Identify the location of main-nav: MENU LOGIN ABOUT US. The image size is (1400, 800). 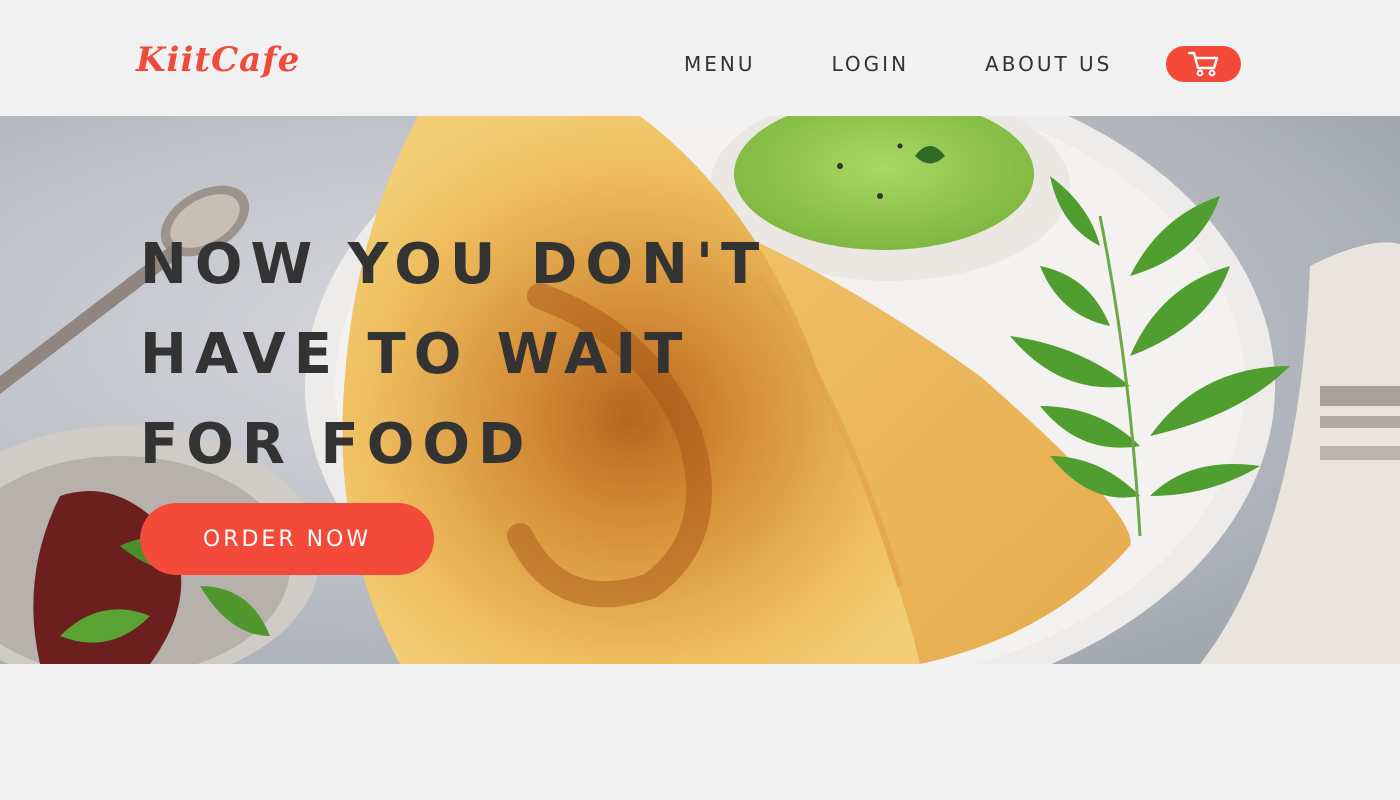
(898, 64).